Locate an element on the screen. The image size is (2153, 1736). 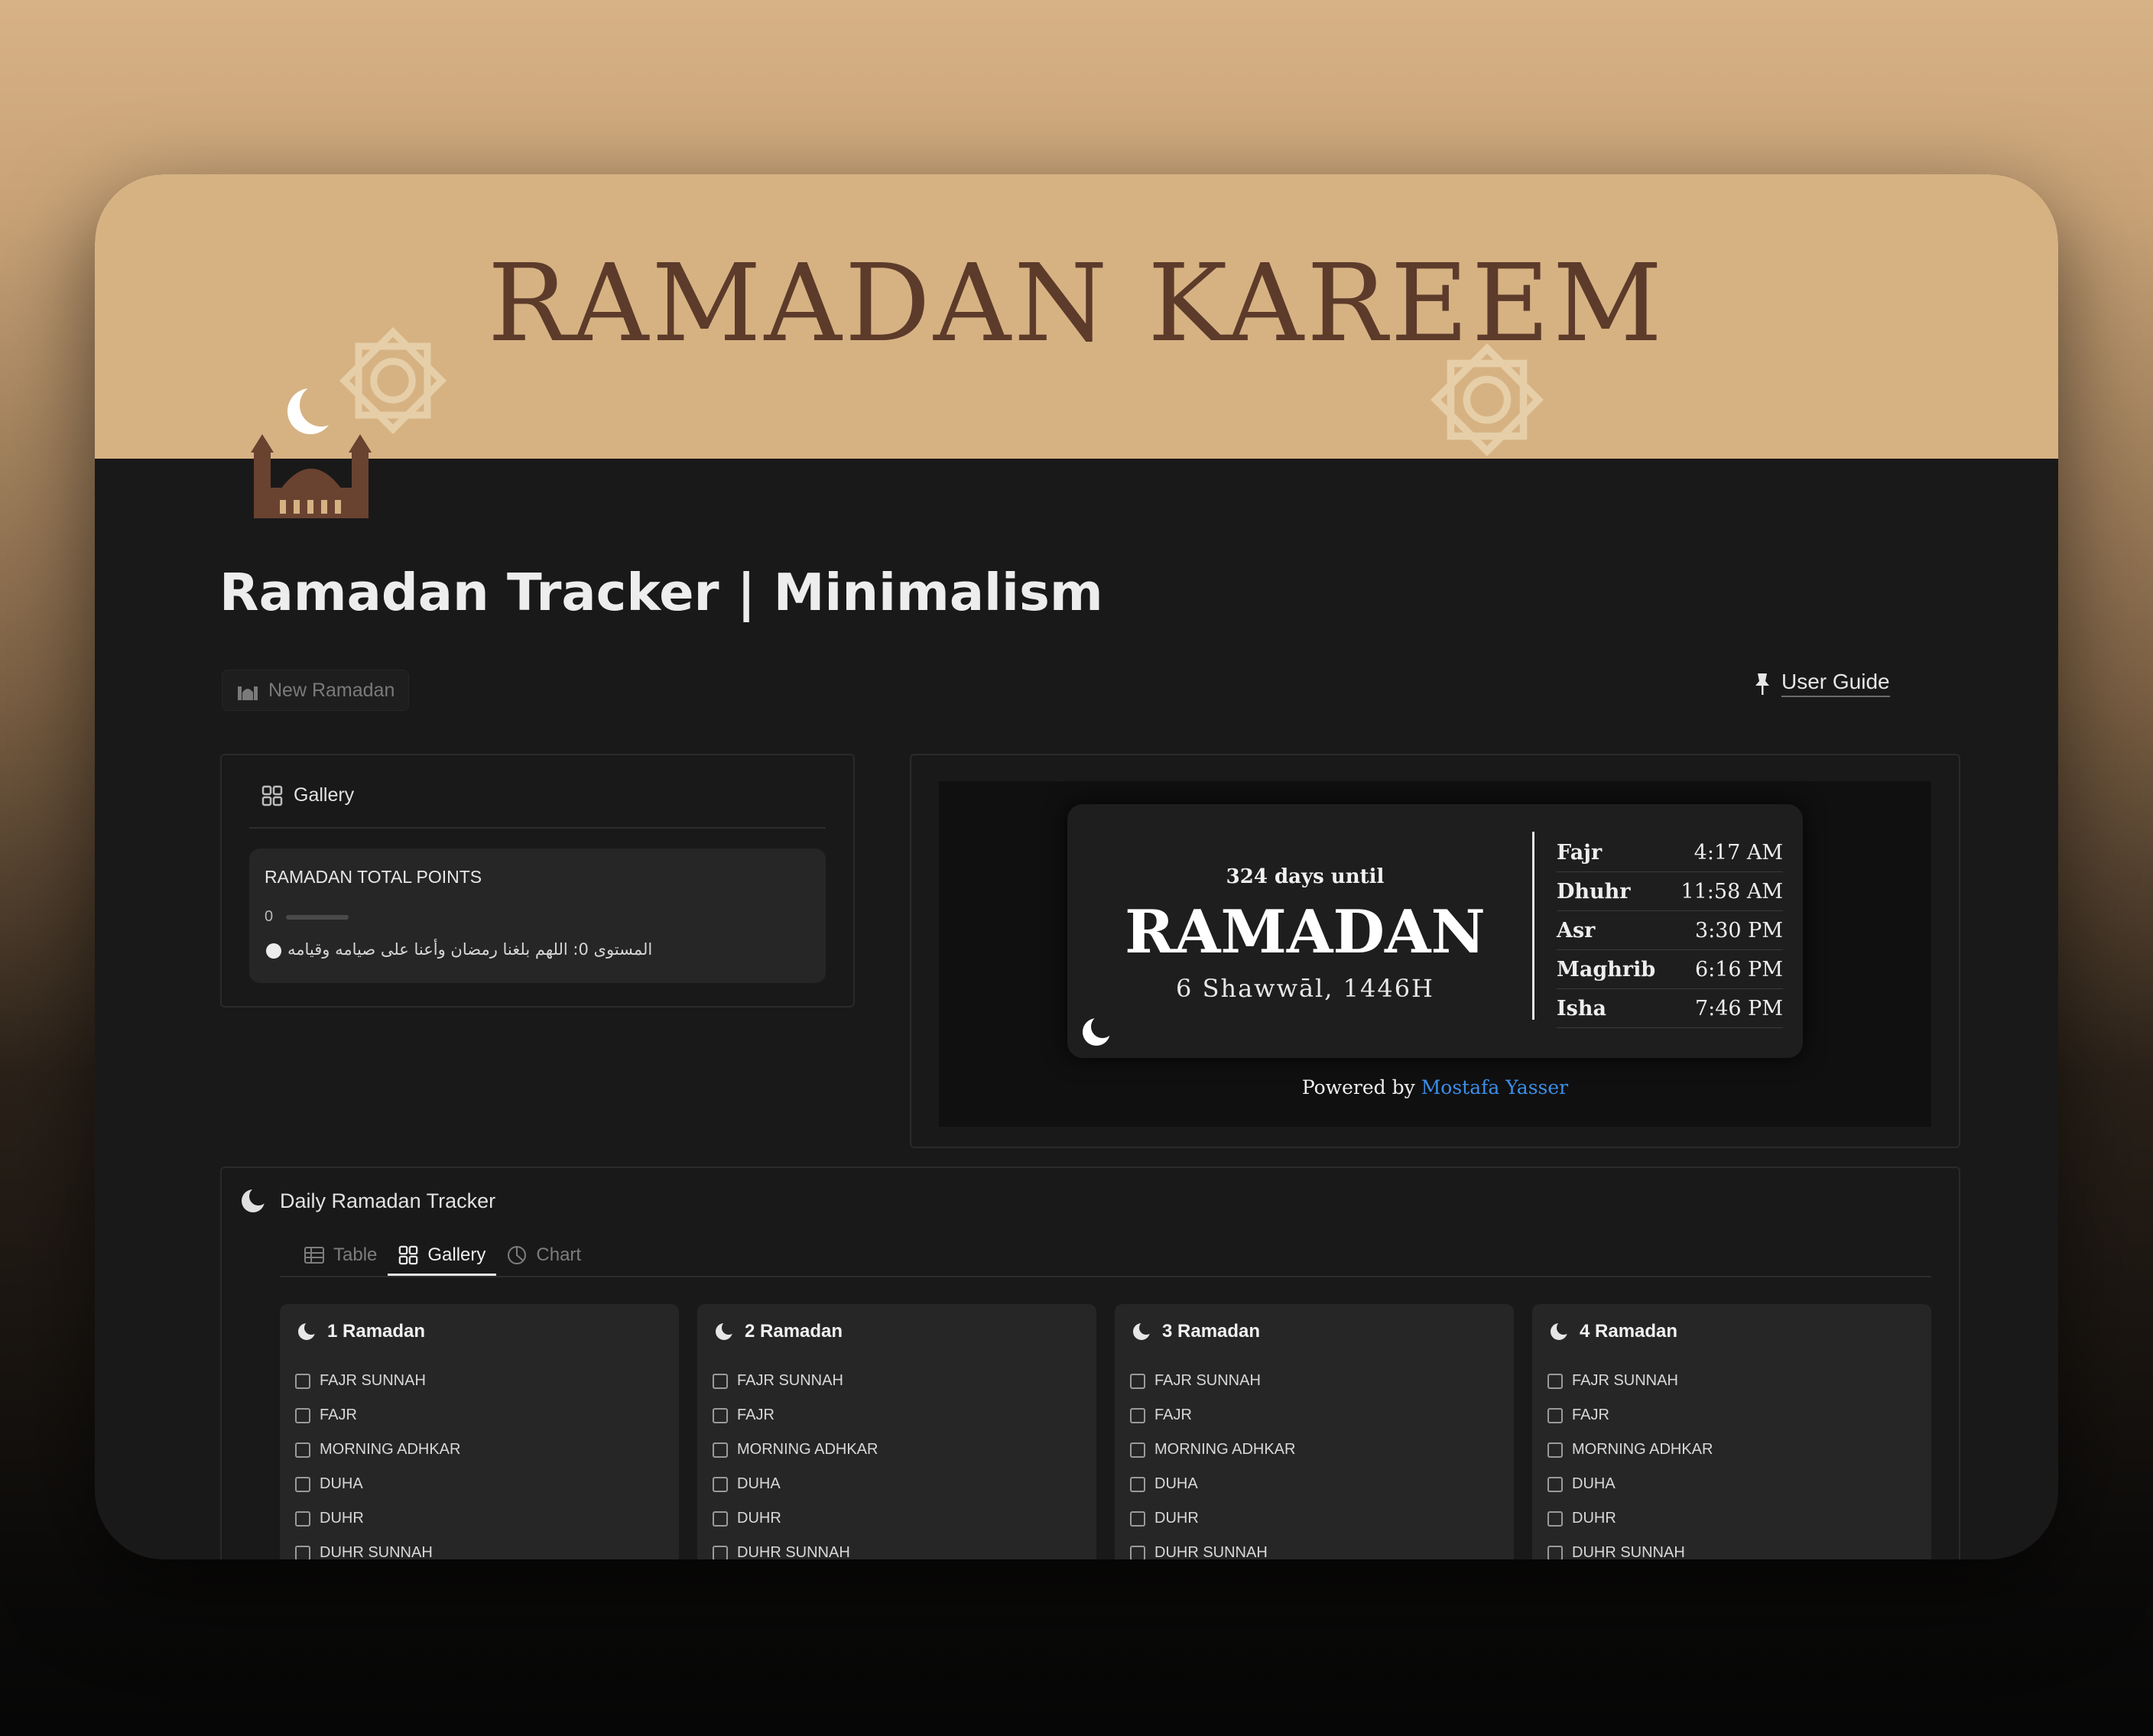
powered-prefix: Powered by is located at coordinates (1358, 1087).